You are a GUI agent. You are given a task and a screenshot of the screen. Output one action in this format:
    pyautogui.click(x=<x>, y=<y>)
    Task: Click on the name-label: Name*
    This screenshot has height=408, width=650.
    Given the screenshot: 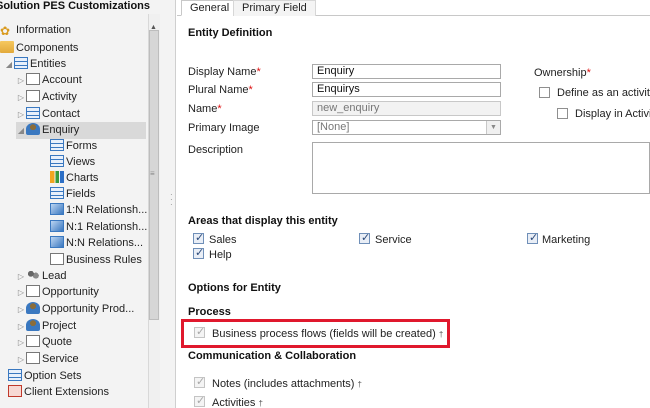 What is the action you would take?
    pyautogui.click(x=205, y=109)
    